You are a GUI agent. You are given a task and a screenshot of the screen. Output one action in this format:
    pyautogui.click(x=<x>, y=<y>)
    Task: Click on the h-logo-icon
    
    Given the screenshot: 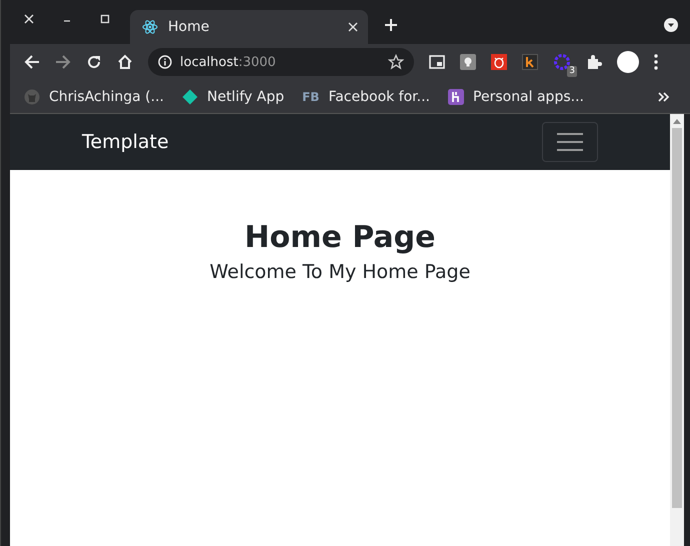 What is the action you would take?
    pyautogui.click(x=456, y=96)
    